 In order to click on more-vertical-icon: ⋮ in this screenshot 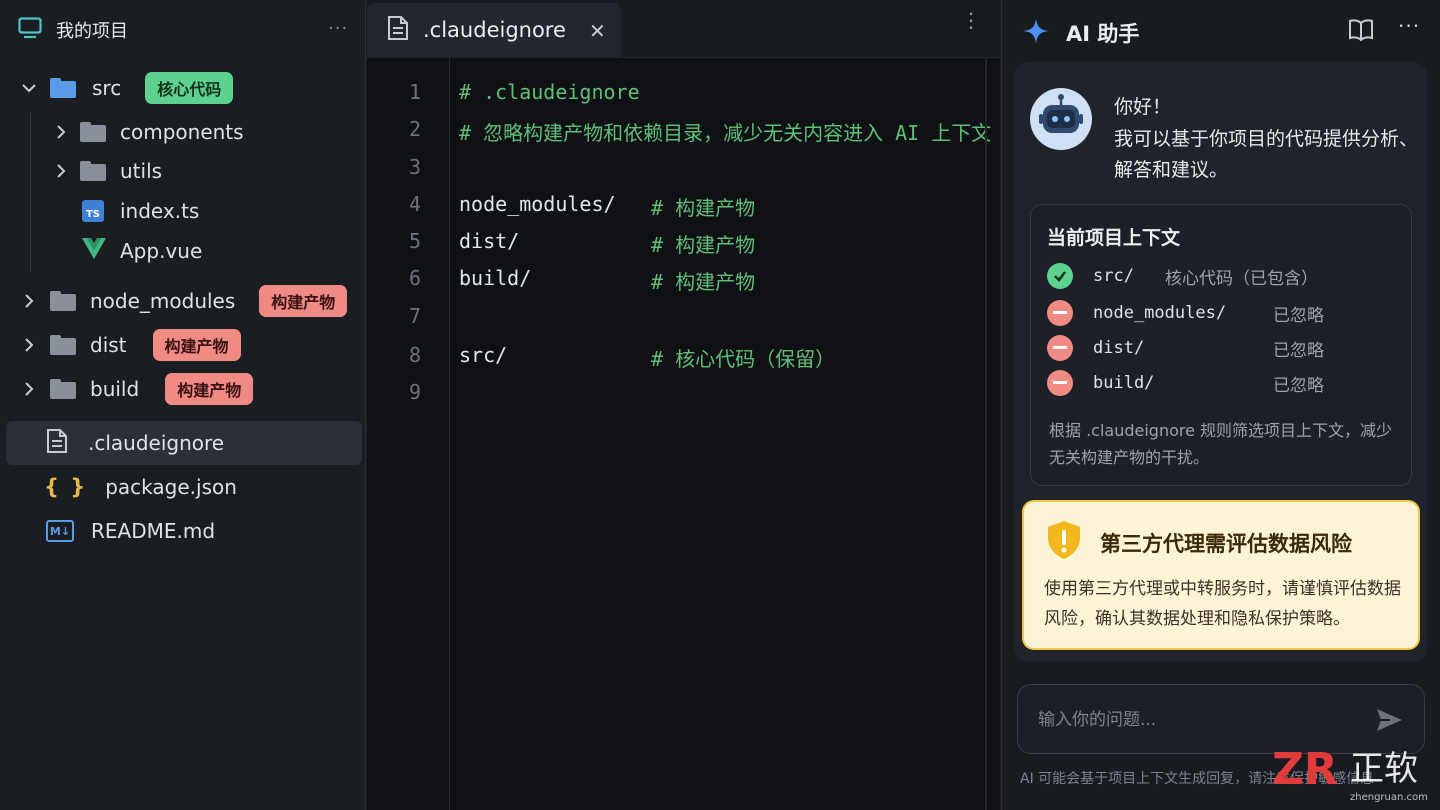, I will do `click(971, 20)`.